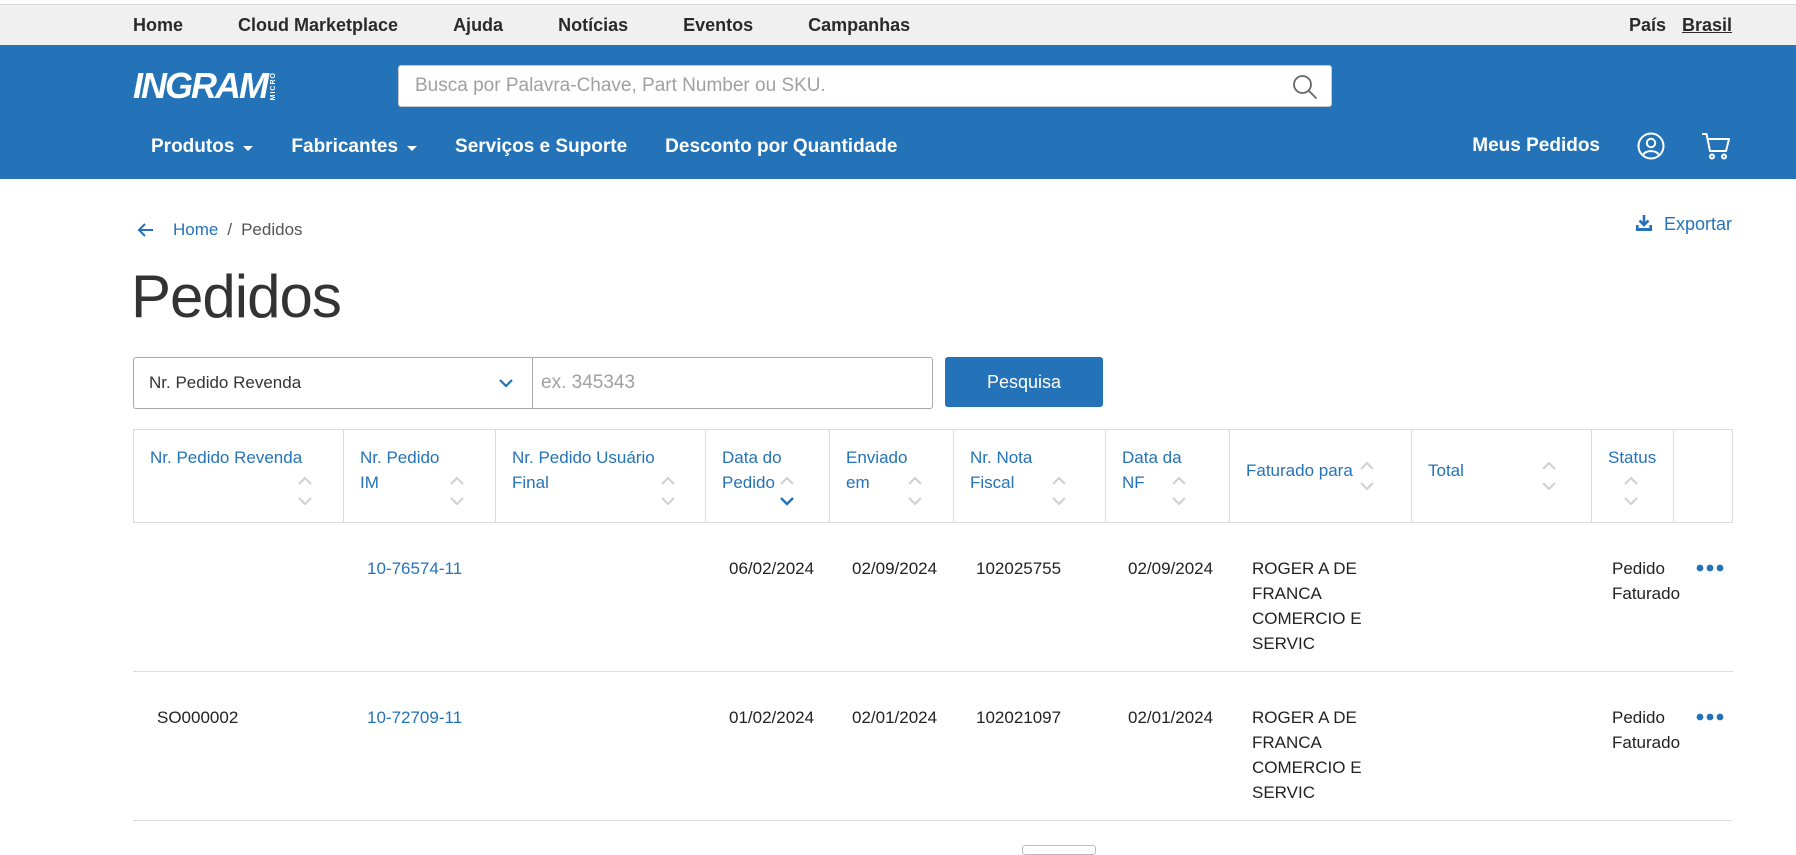 Image resolution: width=1796 pixels, height=855 pixels. Describe the element at coordinates (1171, 717) in the screenshot. I see `cell-data-nf: 02/01/2024` at that location.